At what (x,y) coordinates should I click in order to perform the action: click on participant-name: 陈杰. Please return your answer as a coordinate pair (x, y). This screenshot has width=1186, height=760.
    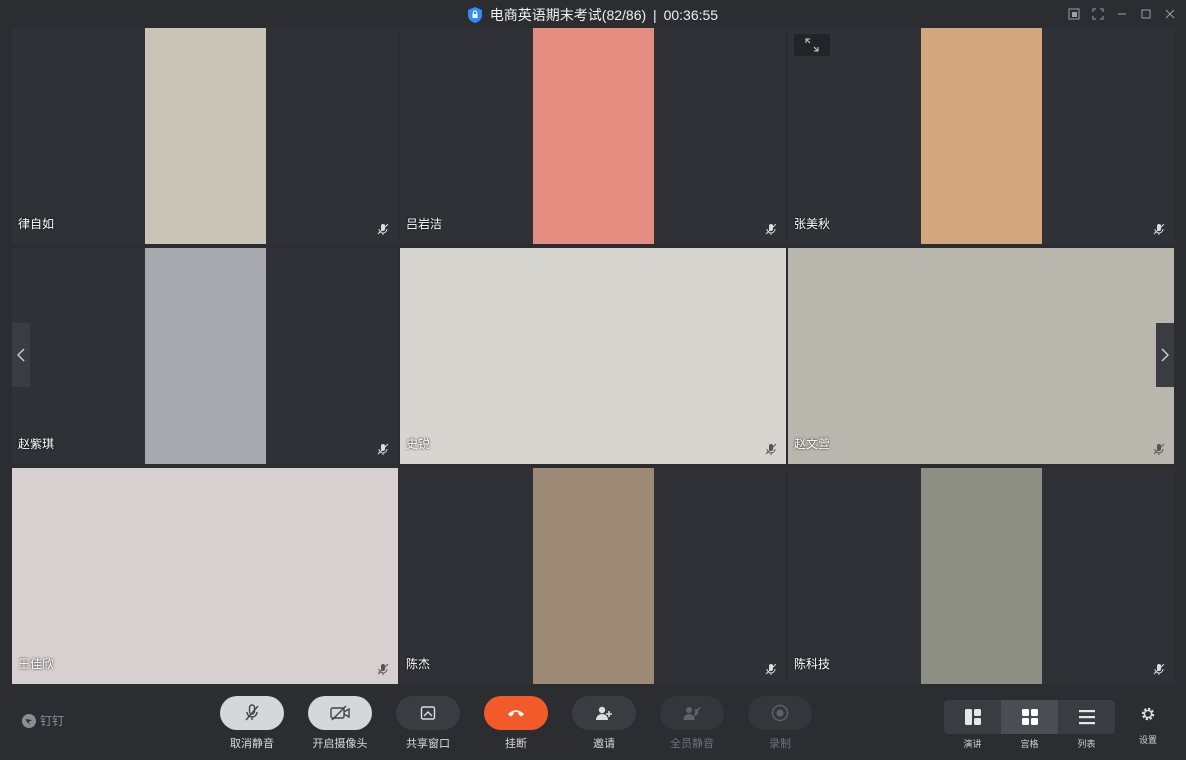
    Looking at the image, I should click on (418, 664).